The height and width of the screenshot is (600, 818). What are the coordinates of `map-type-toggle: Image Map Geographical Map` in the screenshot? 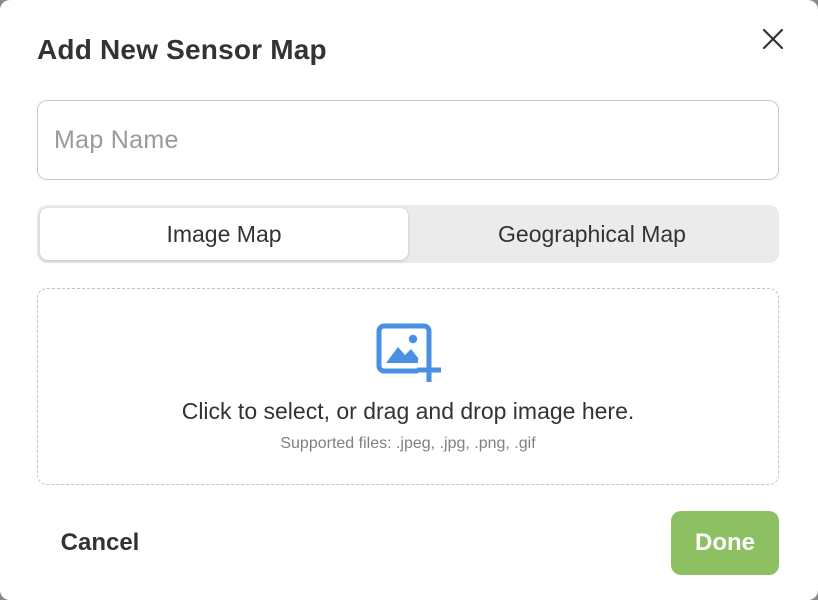 It's located at (408, 234).